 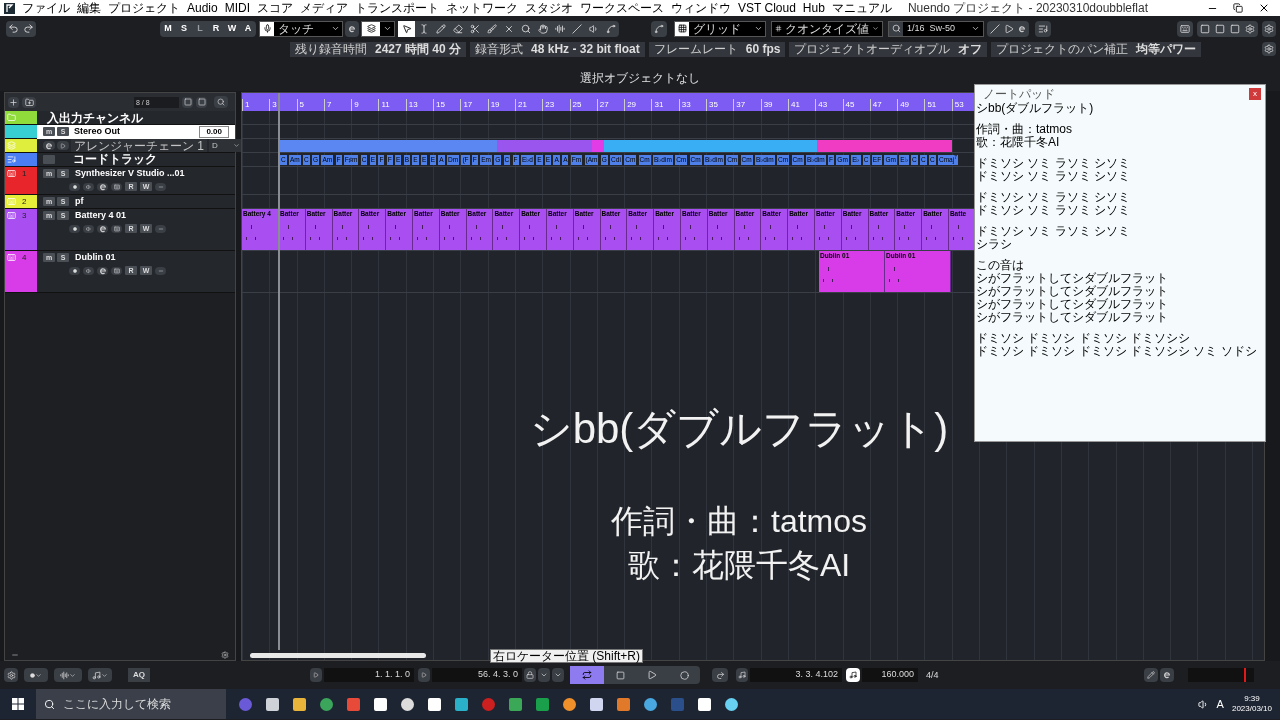 I want to click on menu-item: メディア, so click(x=324, y=8).